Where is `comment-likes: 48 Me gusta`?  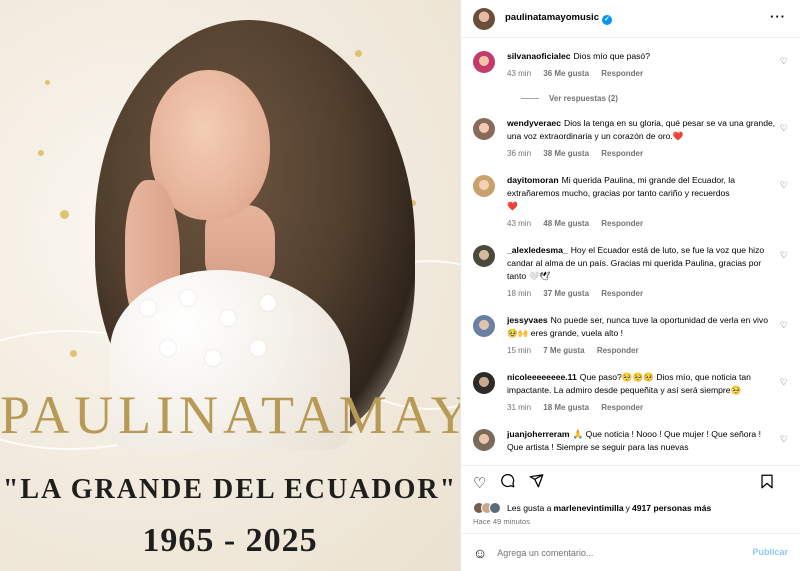 comment-likes: 48 Me gusta is located at coordinates (566, 223).